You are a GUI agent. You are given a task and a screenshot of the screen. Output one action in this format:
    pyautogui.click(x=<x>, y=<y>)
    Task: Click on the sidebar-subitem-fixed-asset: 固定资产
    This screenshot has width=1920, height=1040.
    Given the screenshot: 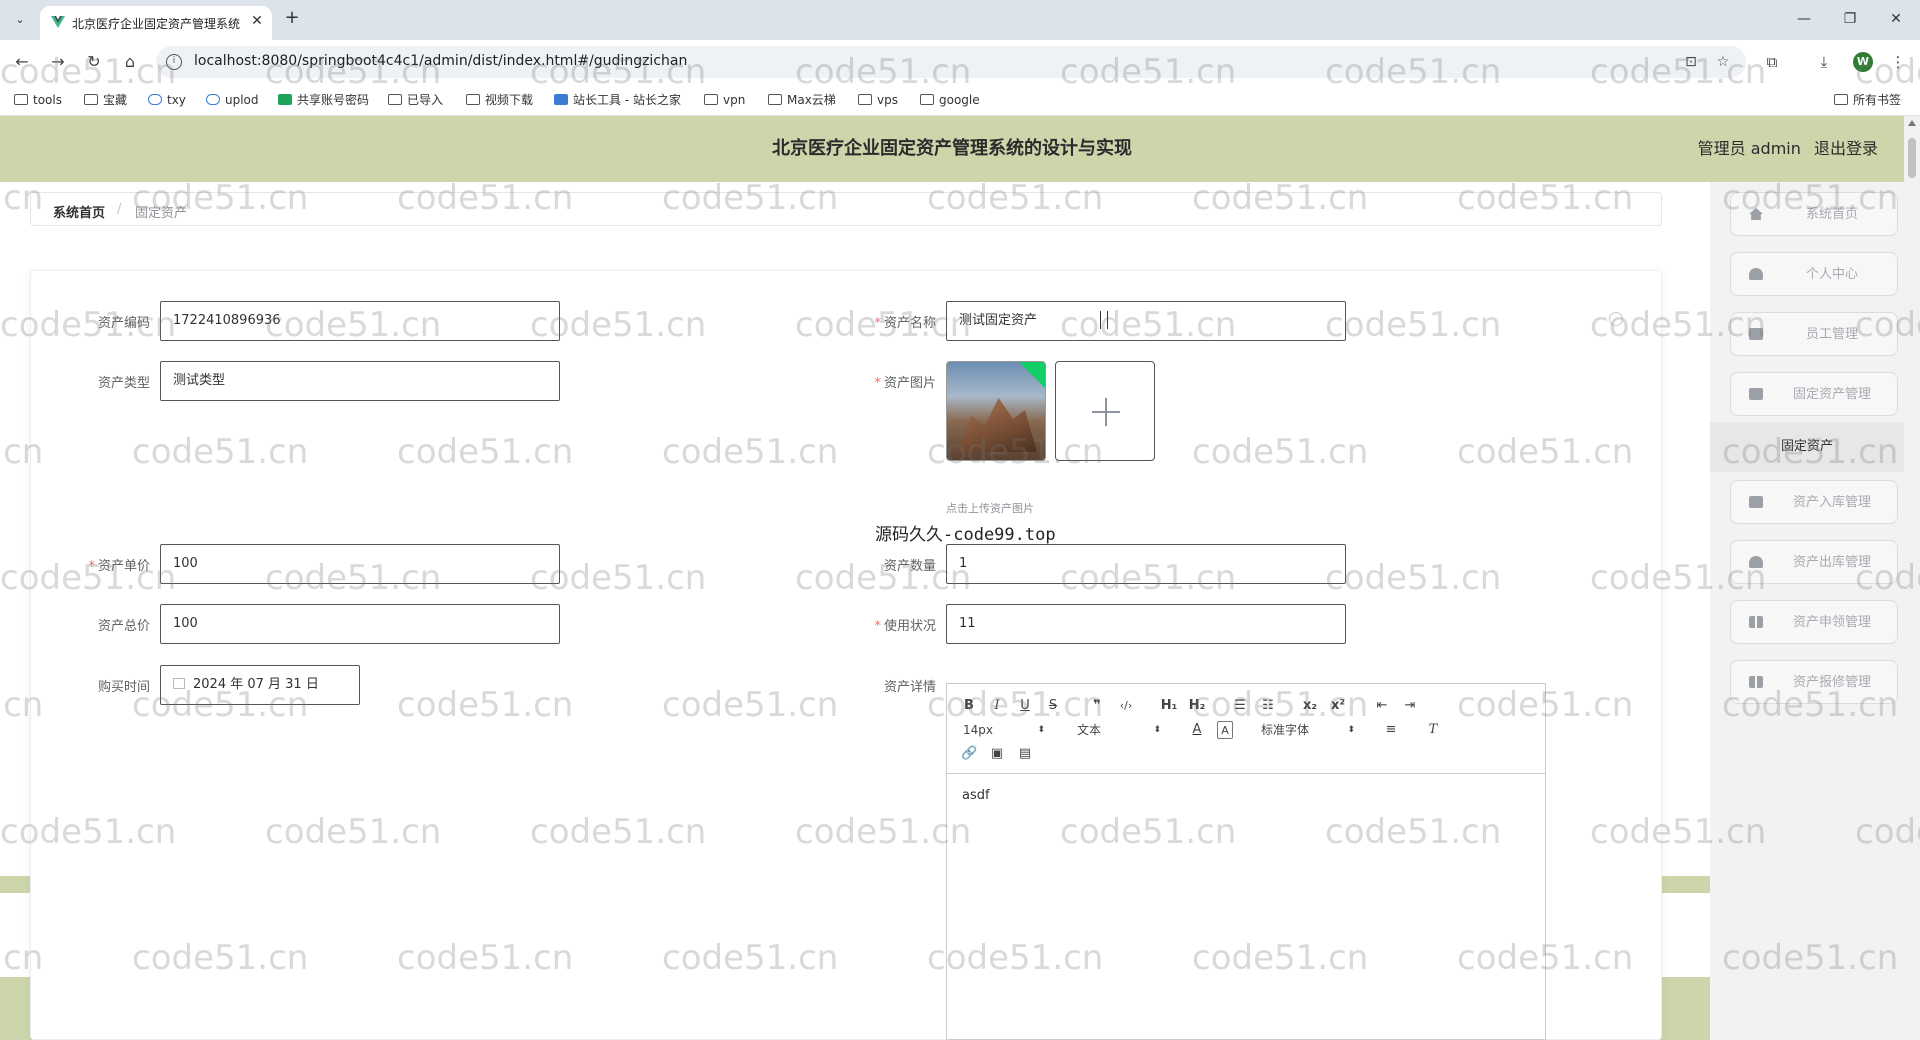 What is the action you would take?
    pyautogui.click(x=1807, y=447)
    